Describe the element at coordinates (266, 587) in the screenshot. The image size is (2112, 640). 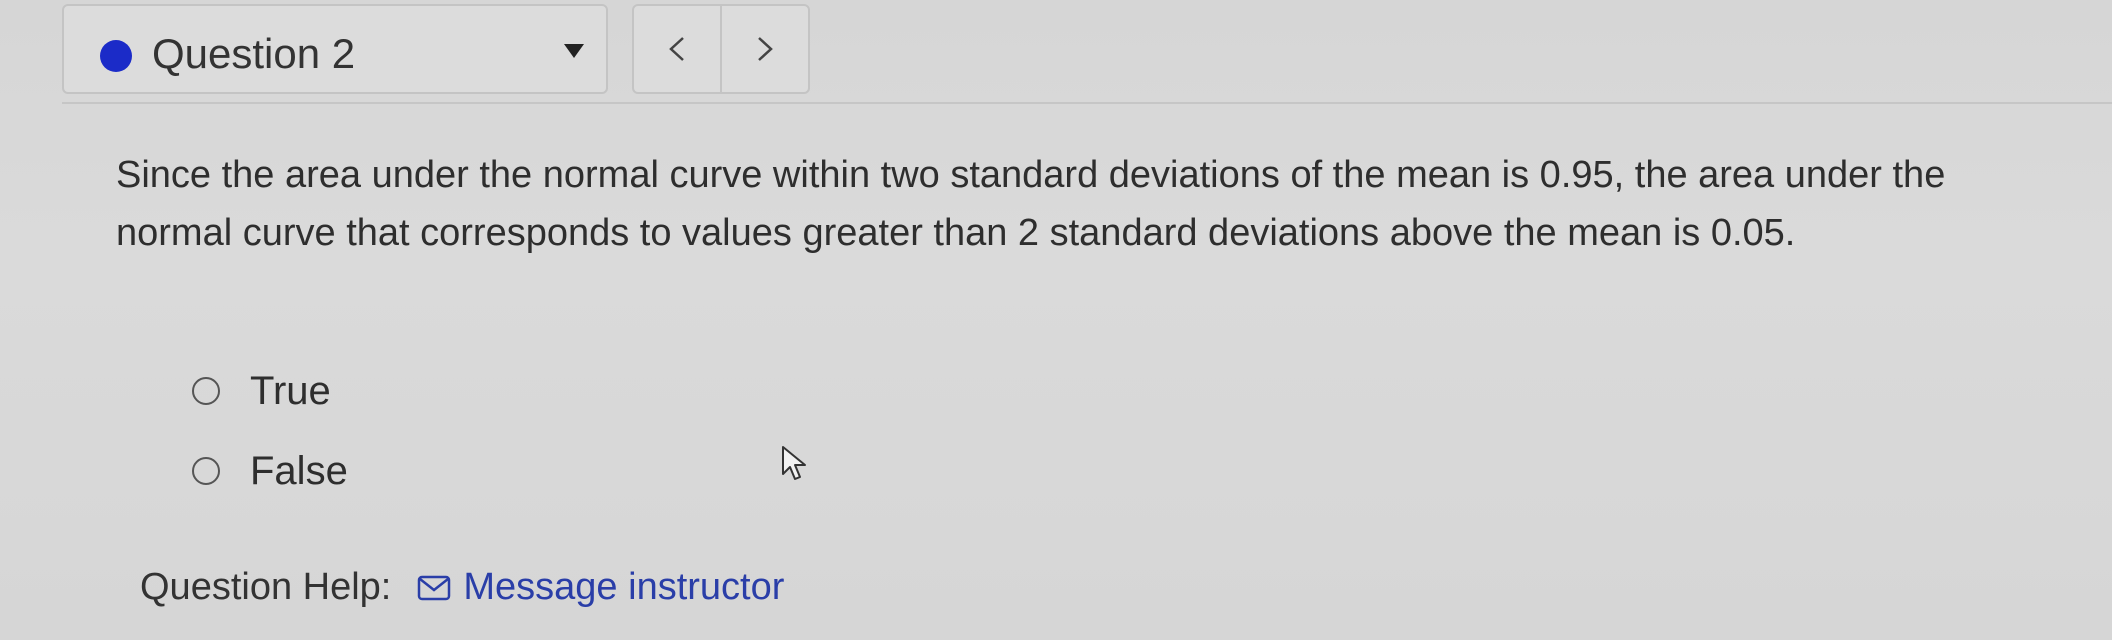
I see `question-help-label: Question Help:` at that location.